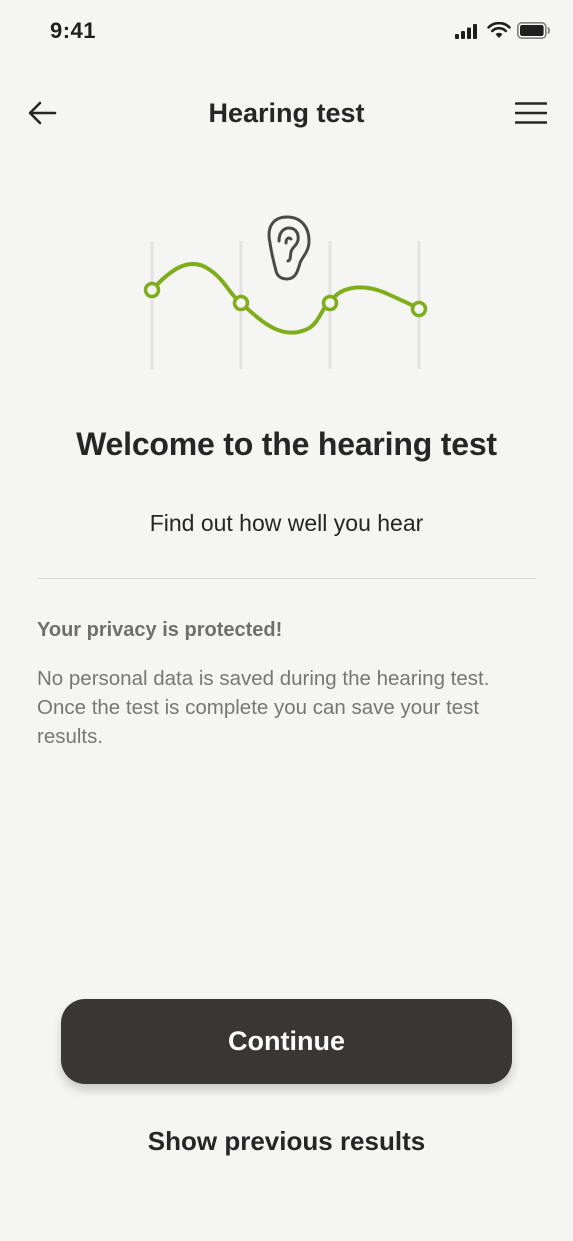  What do you see at coordinates (73, 30) in the screenshot?
I see `status-time: 9:41` at bounding box center [73, 30].